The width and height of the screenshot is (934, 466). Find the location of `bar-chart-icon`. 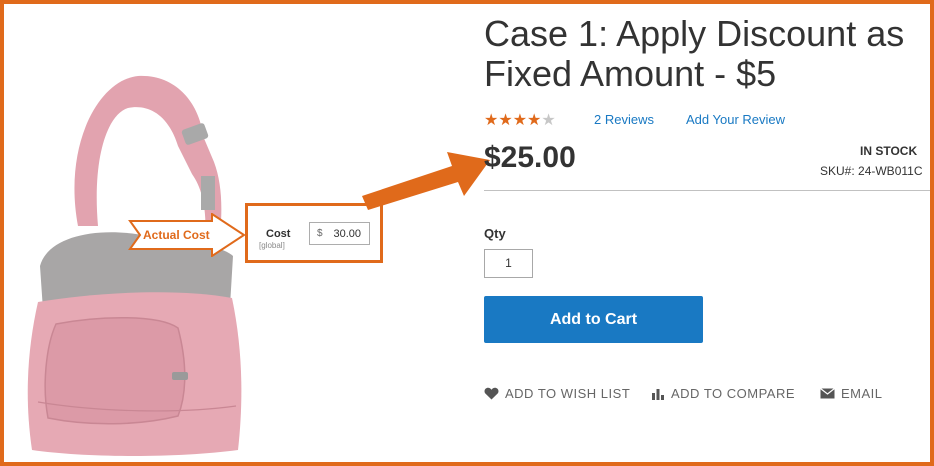

bar-chart-icon is located at coordinates (658, 394).